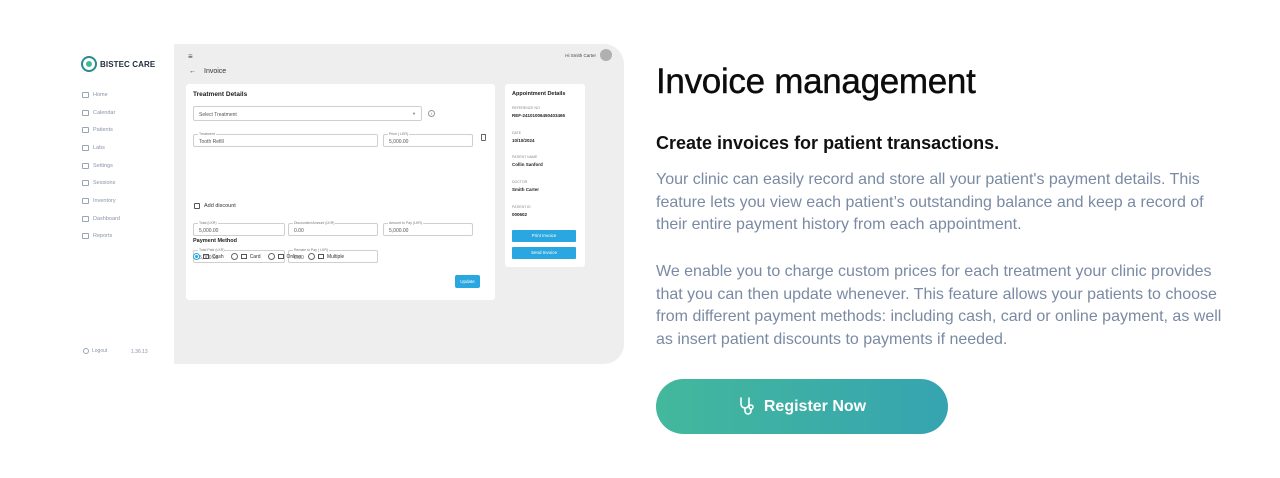 Image resolution: width=1280 pixels, height=478 pixels. I want to click on sidebar-item-calendar: Calendar, so click(101, 113).